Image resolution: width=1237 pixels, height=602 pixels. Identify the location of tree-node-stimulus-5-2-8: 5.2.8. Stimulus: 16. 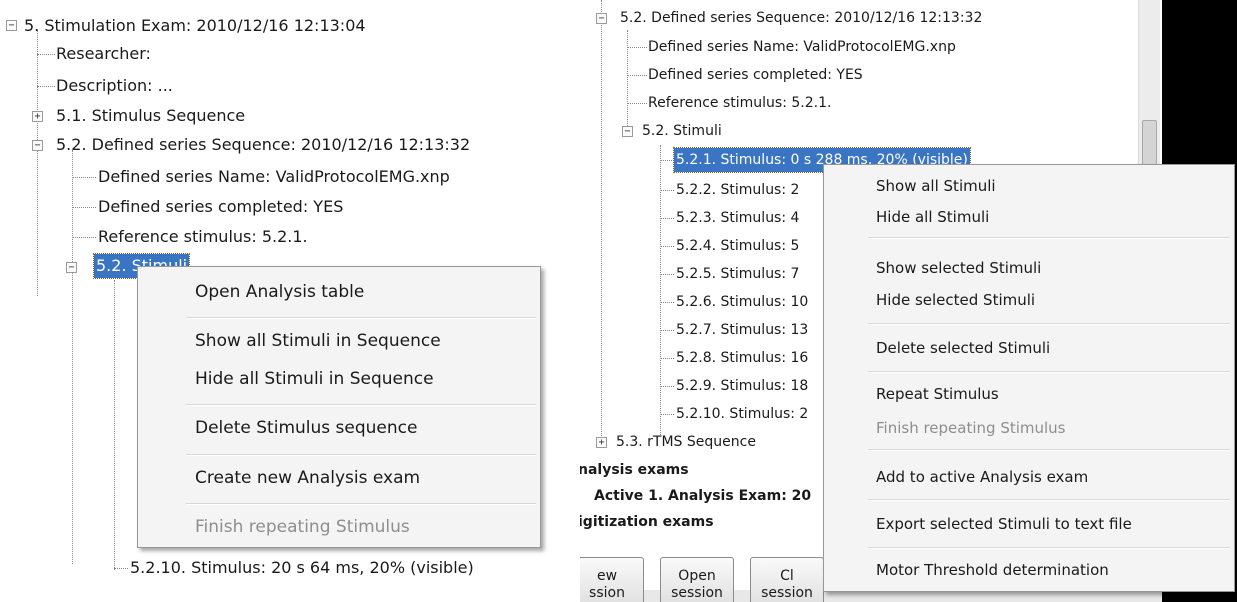
(742, 358).